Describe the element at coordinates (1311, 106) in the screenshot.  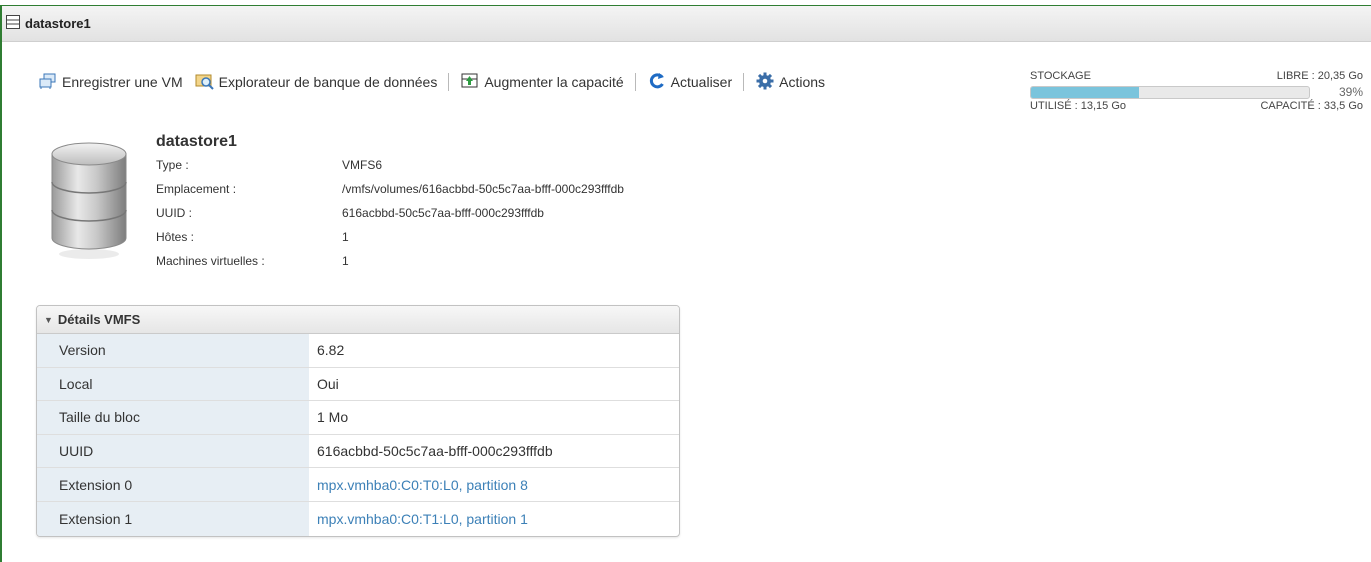
I see `storage-capacity: CAPACITÉ : 33,5 Go` at that location.